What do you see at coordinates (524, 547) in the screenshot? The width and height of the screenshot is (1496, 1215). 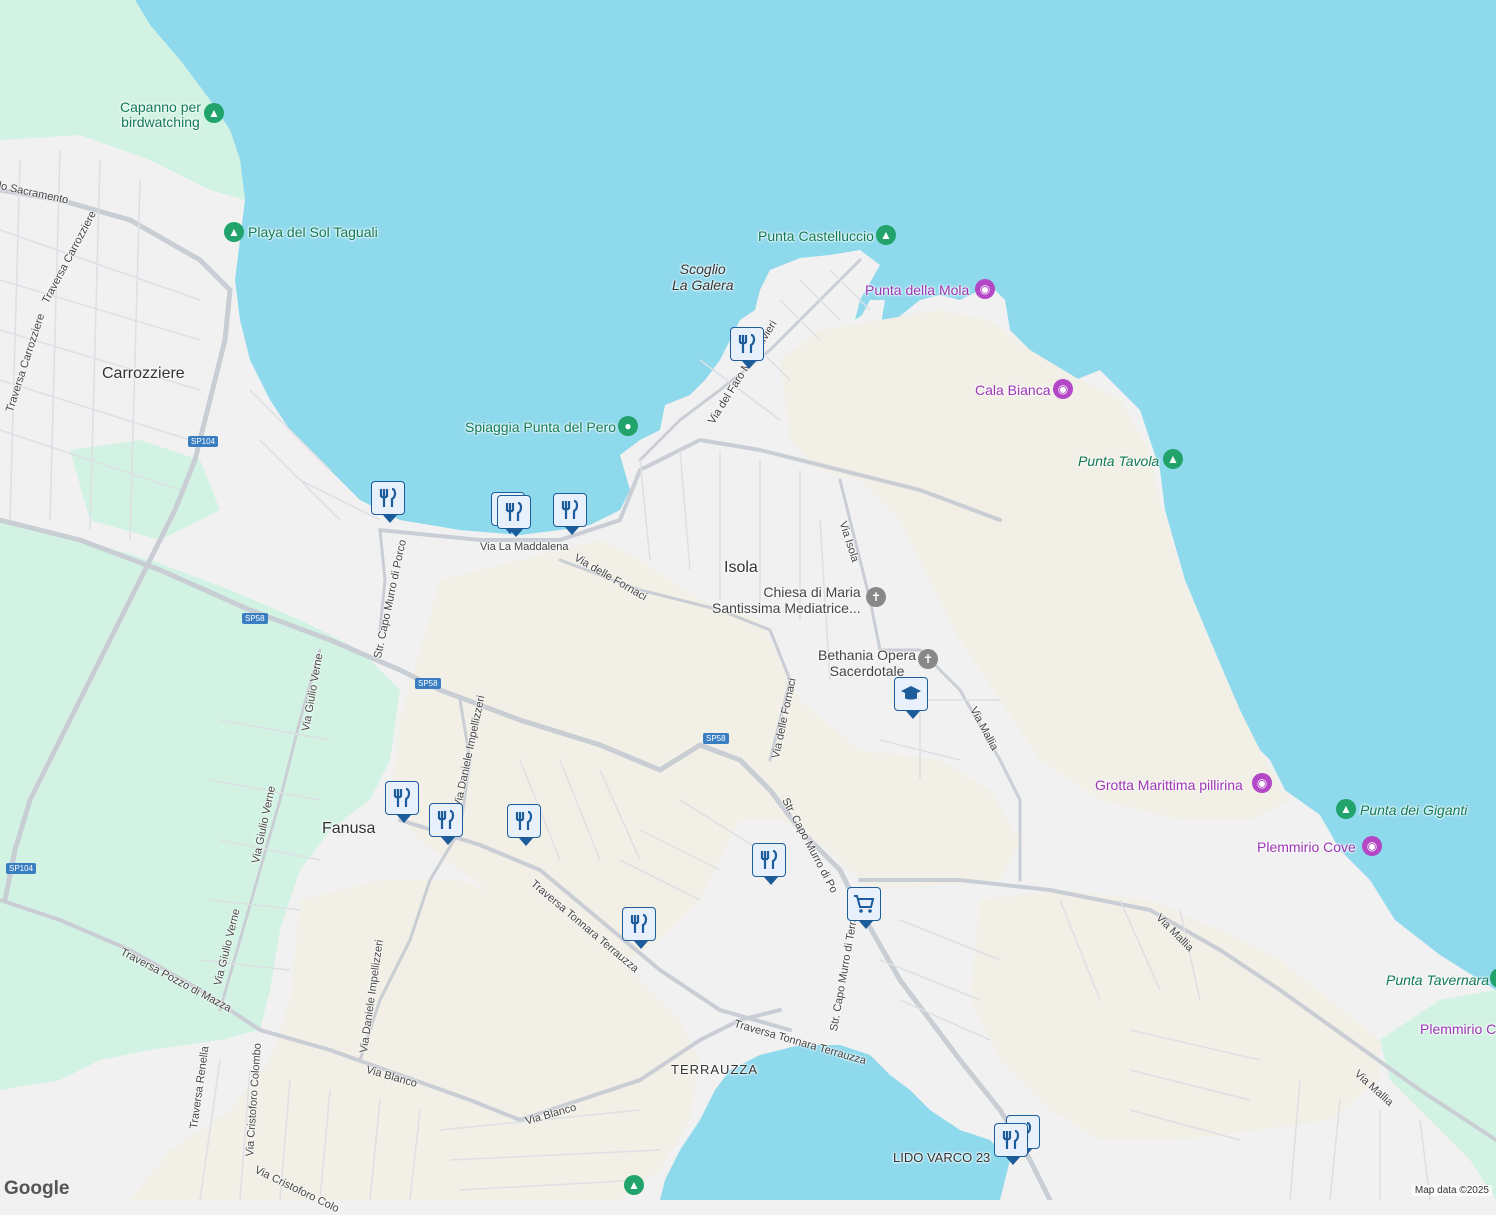 I see `road-via-maddalena: Via La Maddalena` at bounding box center [524, 547].